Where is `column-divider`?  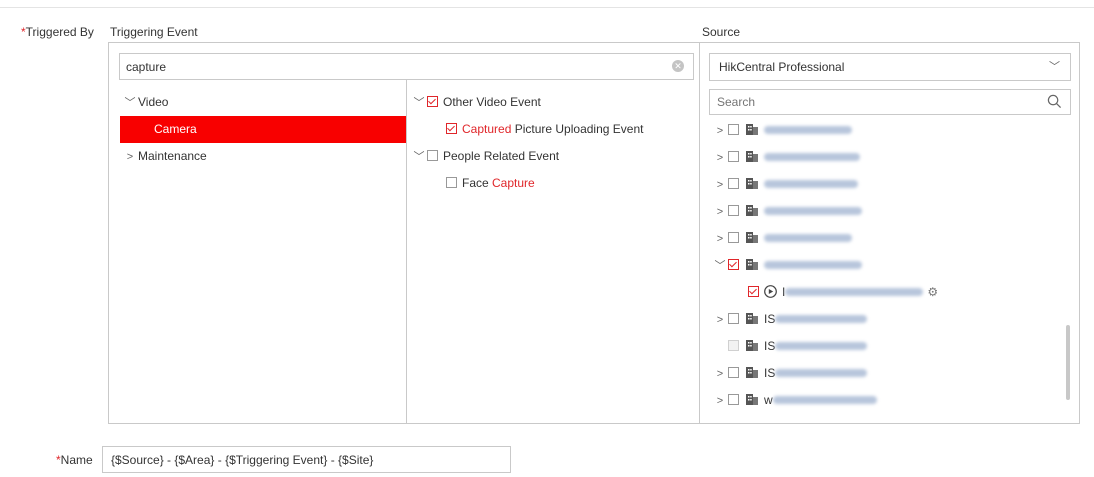
column-divider is located at coordinates (406, 252).